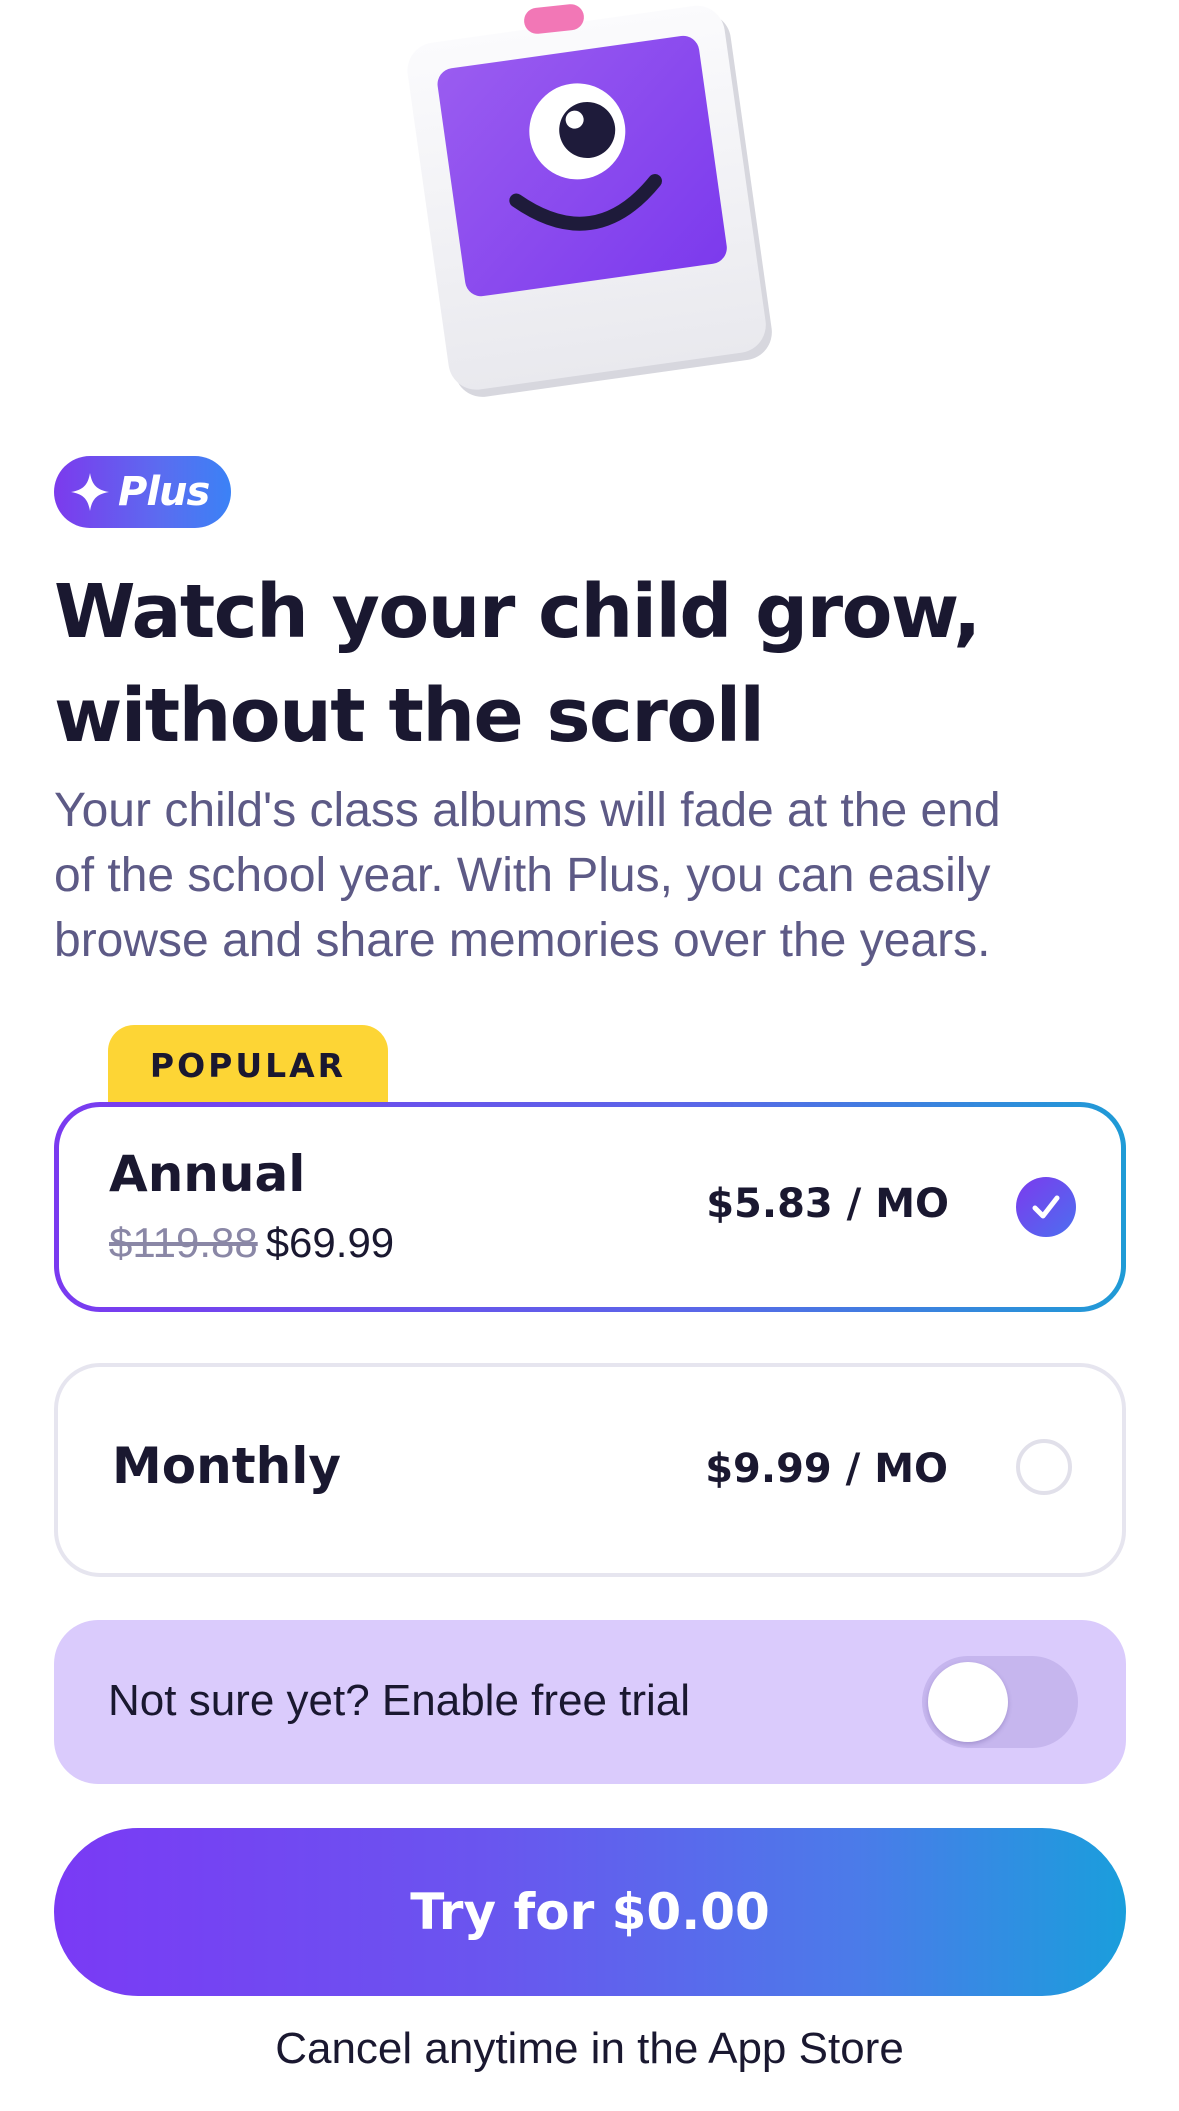 The width and height of the screenshot is (1179, 2111). I want to click on cancel-note: Cancel anytime in the App Store, so click(589, 2048).